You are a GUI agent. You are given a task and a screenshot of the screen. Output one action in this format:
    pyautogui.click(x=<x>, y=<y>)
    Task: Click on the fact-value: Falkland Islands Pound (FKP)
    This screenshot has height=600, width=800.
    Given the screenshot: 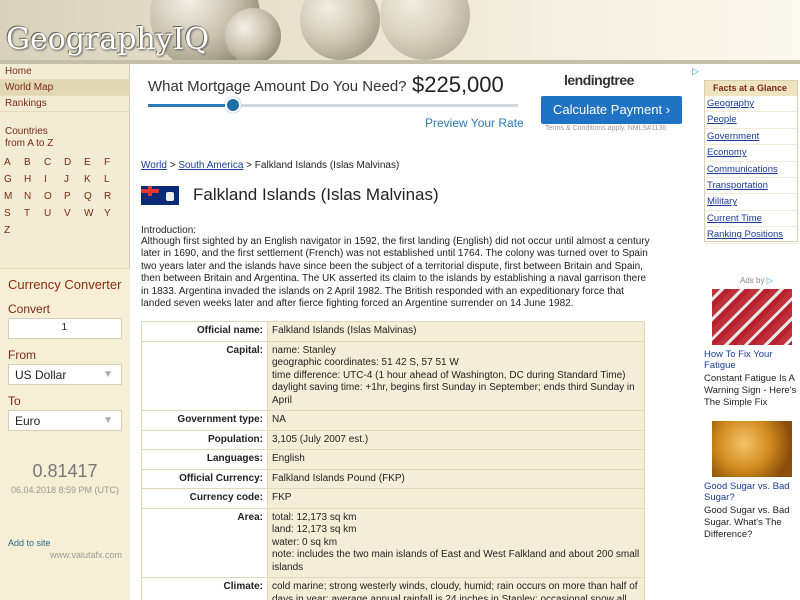 What is the action you would take?
    pyautogui.click(x=456, y=478)
    